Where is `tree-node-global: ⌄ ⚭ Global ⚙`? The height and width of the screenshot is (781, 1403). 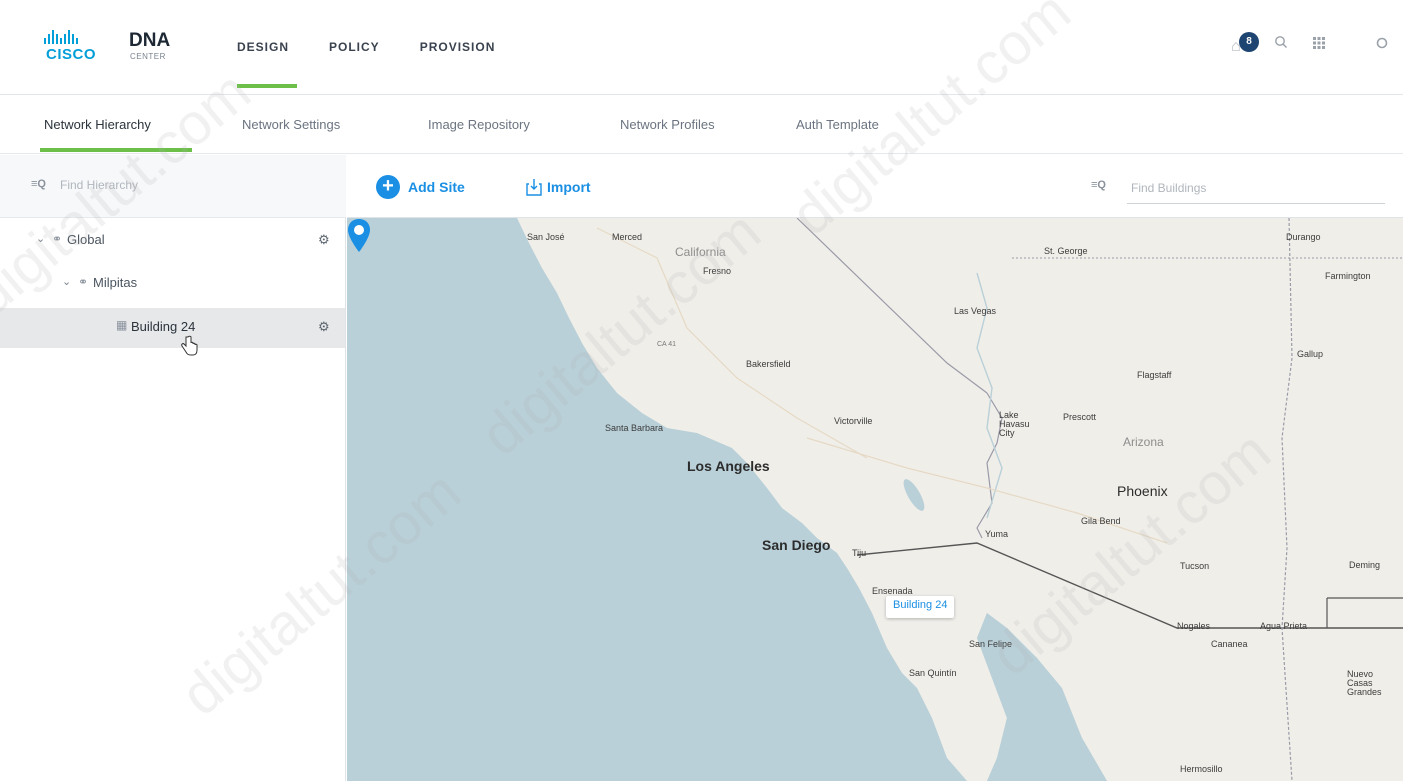 tree-node-global: ⌄ ⚭ Global ⚙ is located at coordinates (172, 241).